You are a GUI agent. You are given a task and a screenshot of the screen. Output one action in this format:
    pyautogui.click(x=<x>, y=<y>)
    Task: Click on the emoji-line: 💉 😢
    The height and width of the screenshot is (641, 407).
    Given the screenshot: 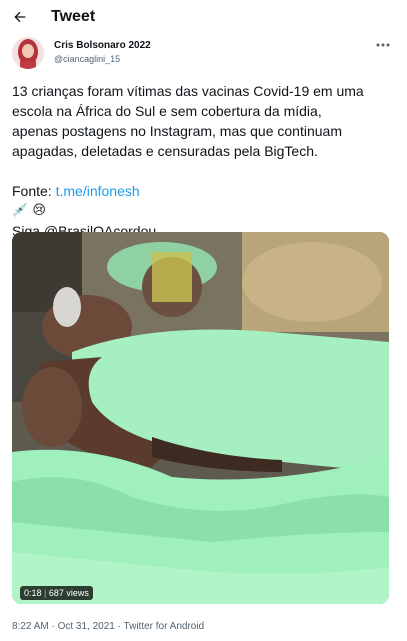 What is the action you would take?
    pyautogui.click(x=29, y=210)
    